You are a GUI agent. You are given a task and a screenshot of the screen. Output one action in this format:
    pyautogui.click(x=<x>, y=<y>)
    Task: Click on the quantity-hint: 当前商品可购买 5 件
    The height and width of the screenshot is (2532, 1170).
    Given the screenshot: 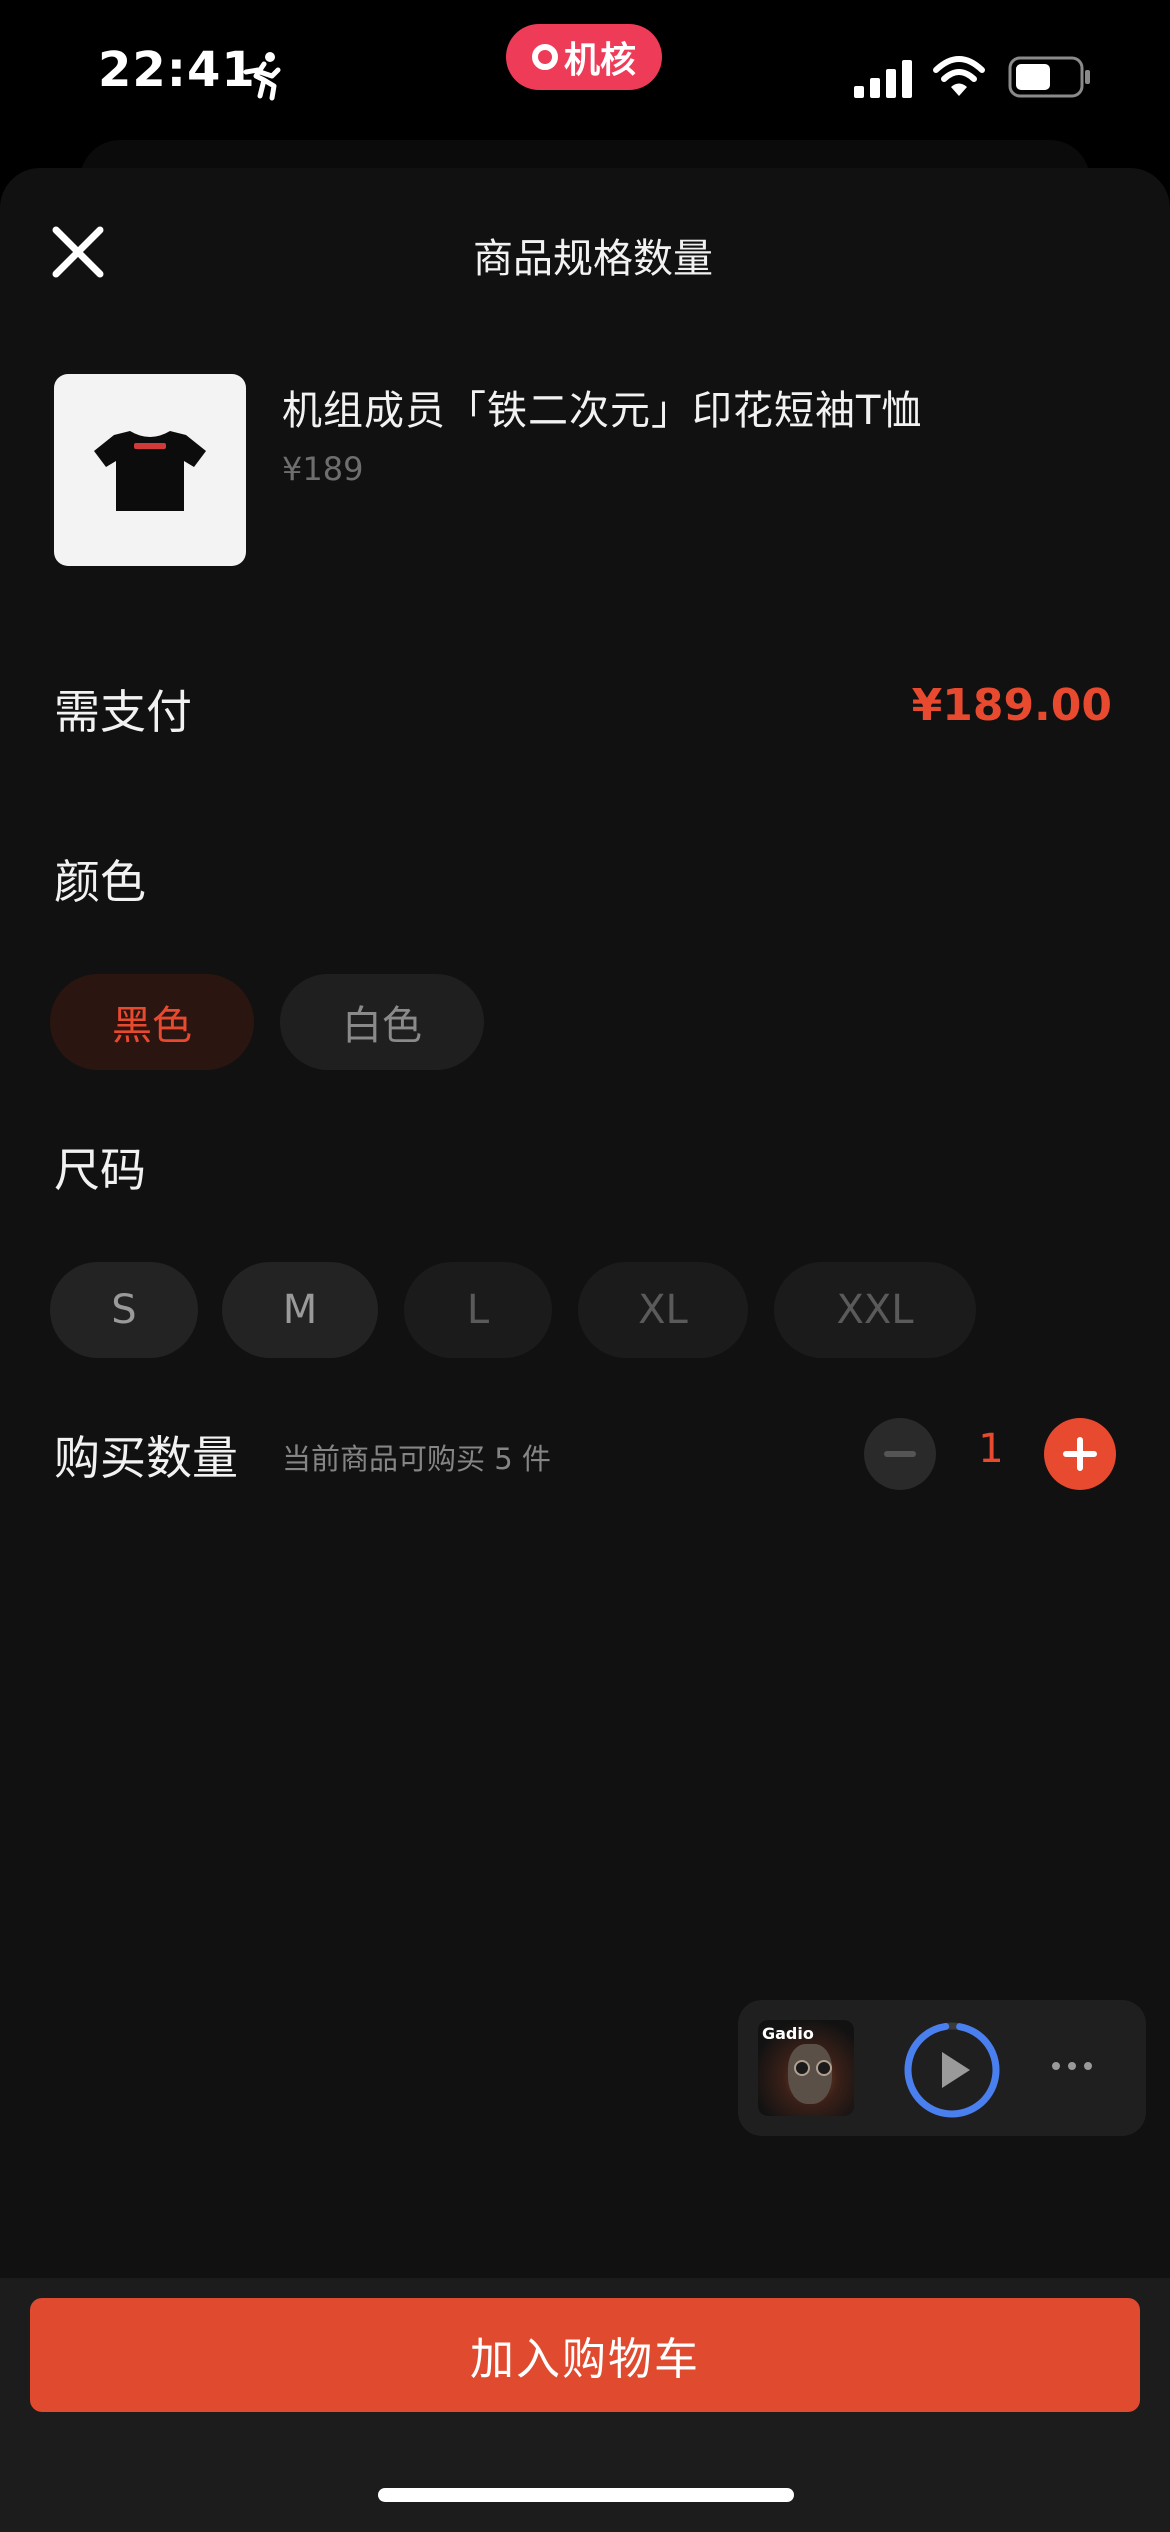 What is the action you would take?
    pyautogui.click(x=416, y=1459)
    